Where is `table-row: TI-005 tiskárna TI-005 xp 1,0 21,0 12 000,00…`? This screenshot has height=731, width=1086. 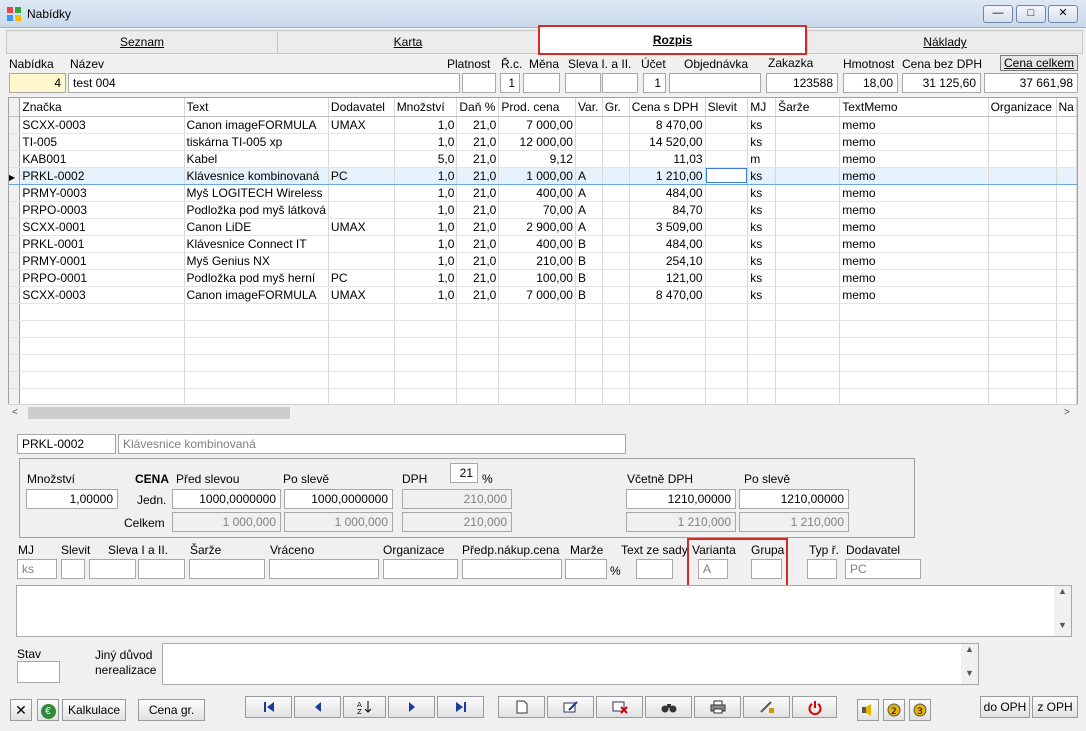 table-row: TI-005 tiskárna TI-005 xp 1,0 21,0 12 000,00… is located at coordinates (543, 142).